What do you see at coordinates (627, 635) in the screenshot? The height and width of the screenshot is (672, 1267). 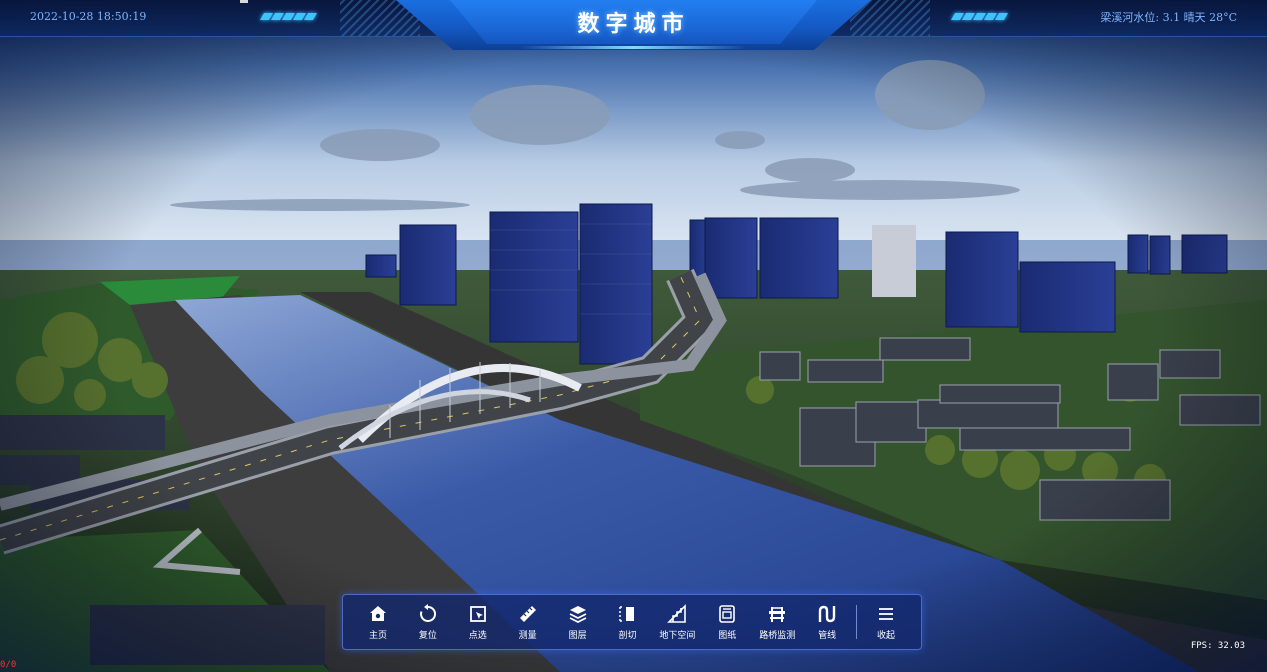 I see `toolbar-label: 剖切` at bounding box center [627, 635].